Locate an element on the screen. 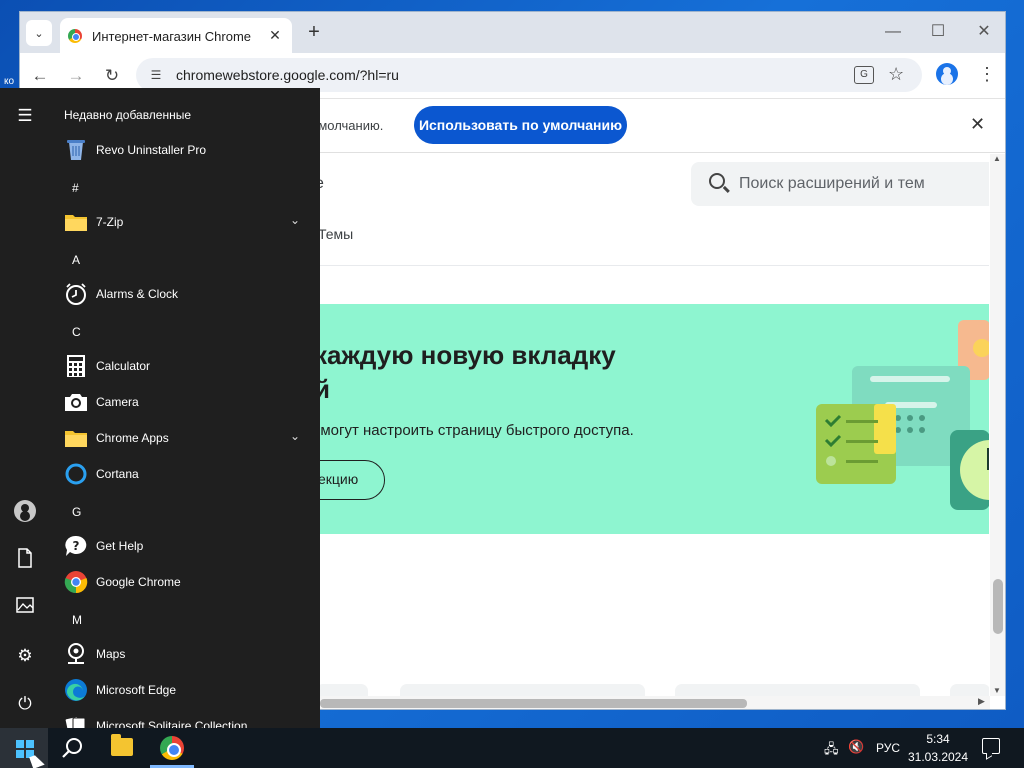 The height and width of the screenshot is (768, 1024). file-explorer-icon is located at coordinates (122, 745).